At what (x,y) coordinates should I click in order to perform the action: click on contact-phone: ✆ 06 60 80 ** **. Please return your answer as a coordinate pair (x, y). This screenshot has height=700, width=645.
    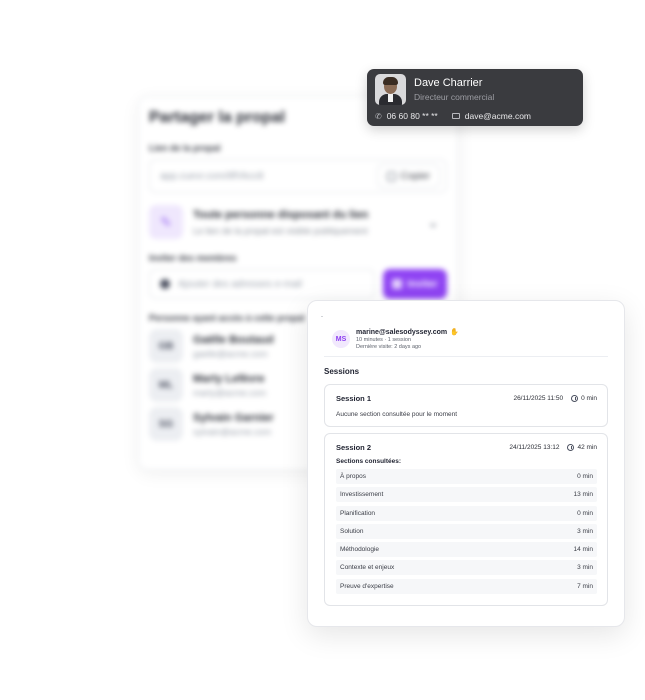
    Looking at the image, I should click on (406, 116).